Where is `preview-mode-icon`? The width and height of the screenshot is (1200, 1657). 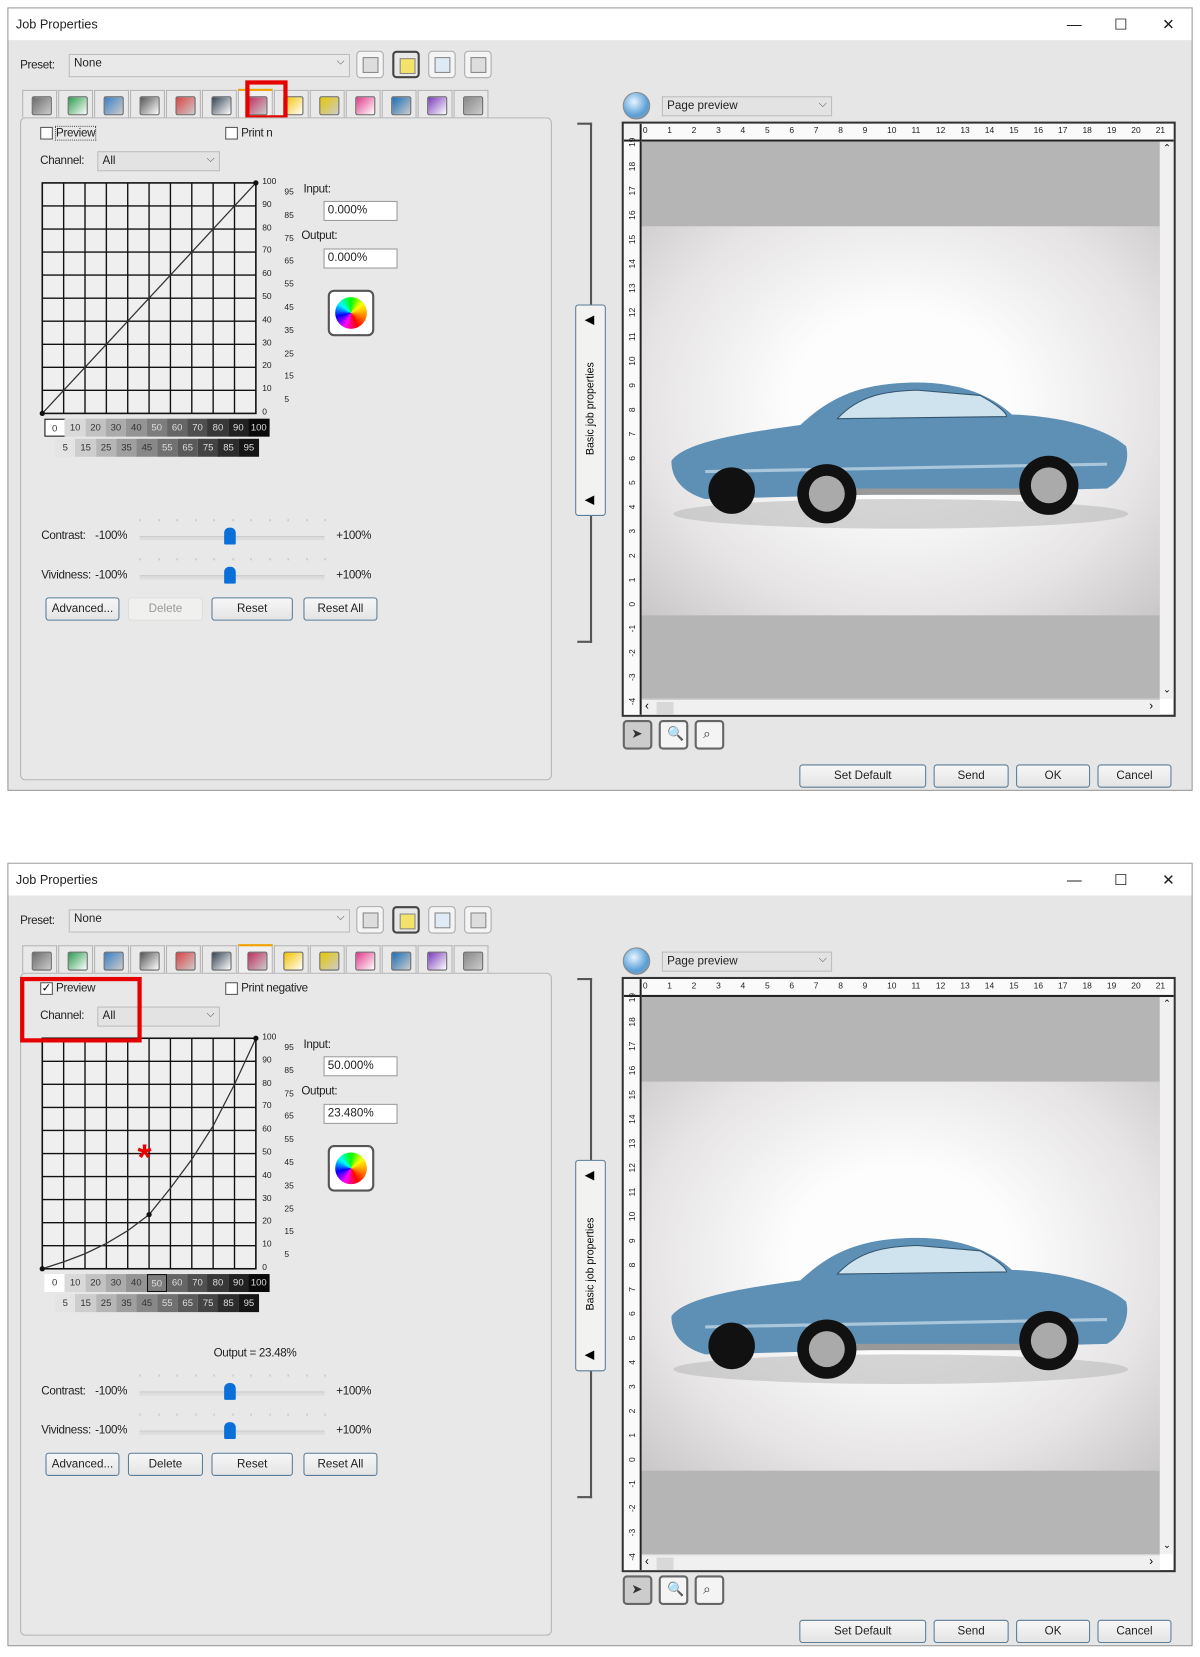
preview-mode-icon is located at coordinates (636, 961).